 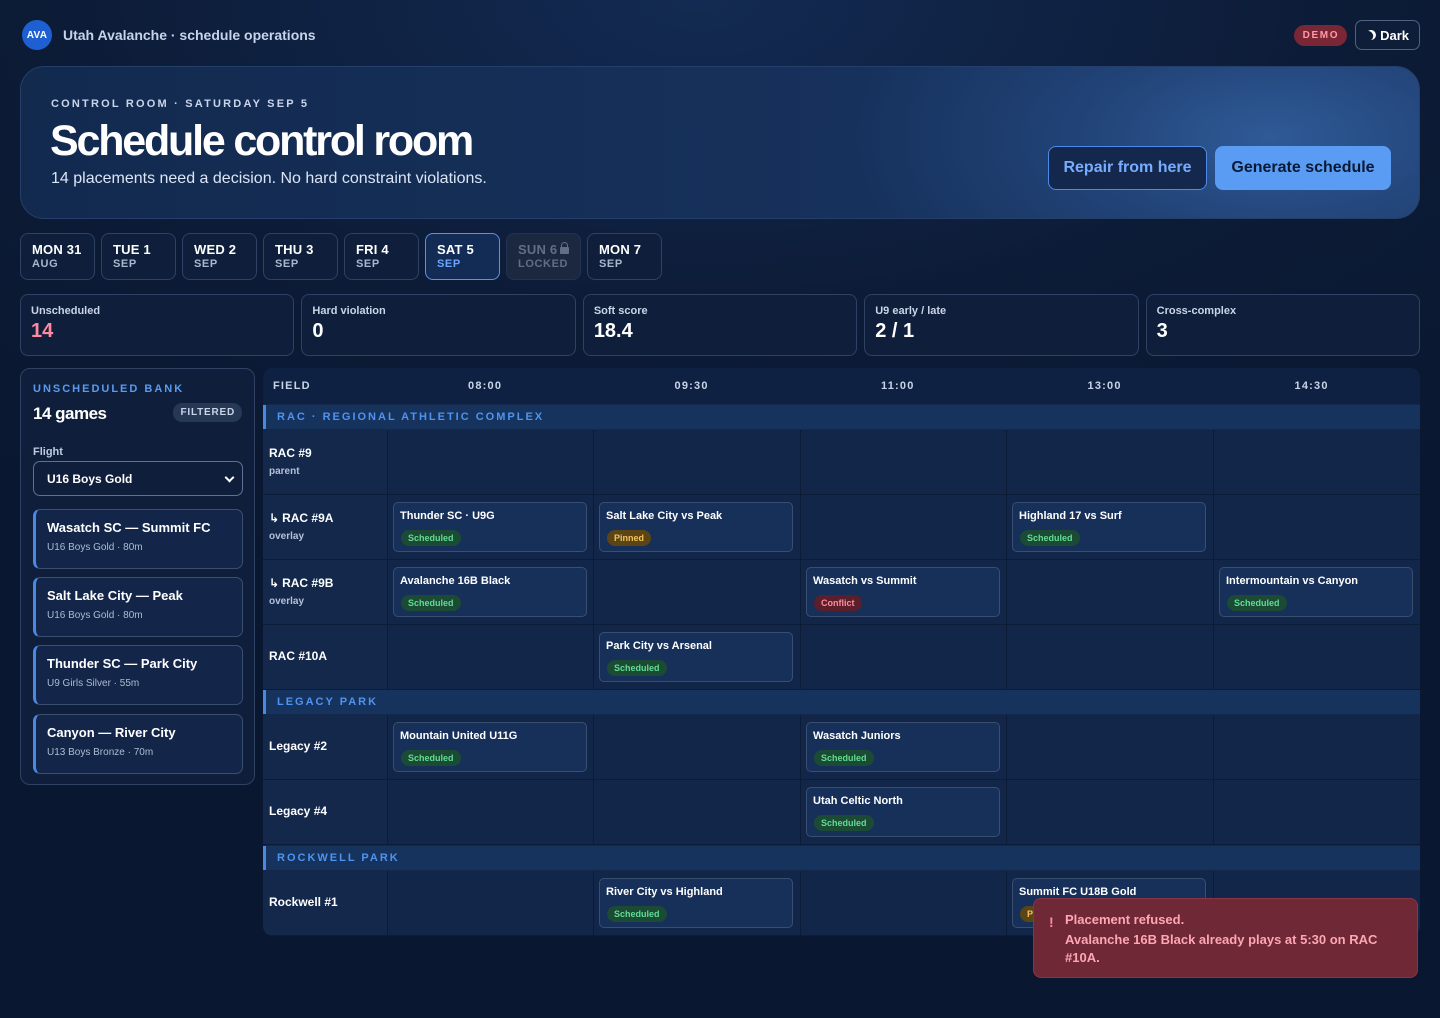 What do you see at coordinates (111, 732) in the screenshot?
I see `game-card-title: Canyon — River City` at bounding box center [111, 732].